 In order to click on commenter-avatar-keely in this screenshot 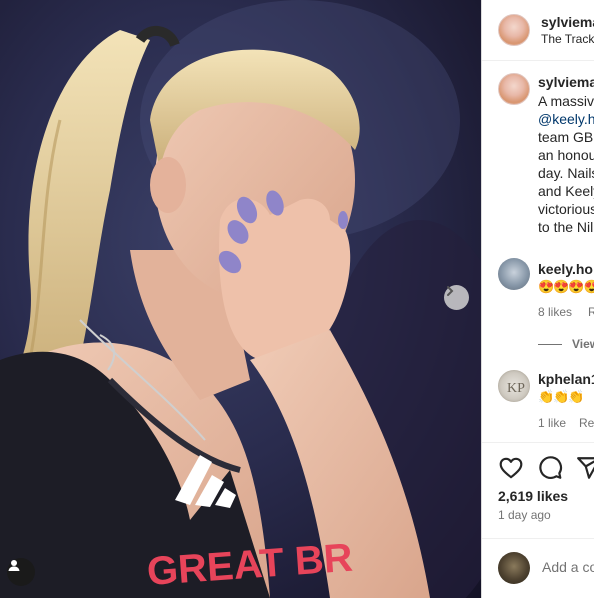, I will do `click(514, 274)`.